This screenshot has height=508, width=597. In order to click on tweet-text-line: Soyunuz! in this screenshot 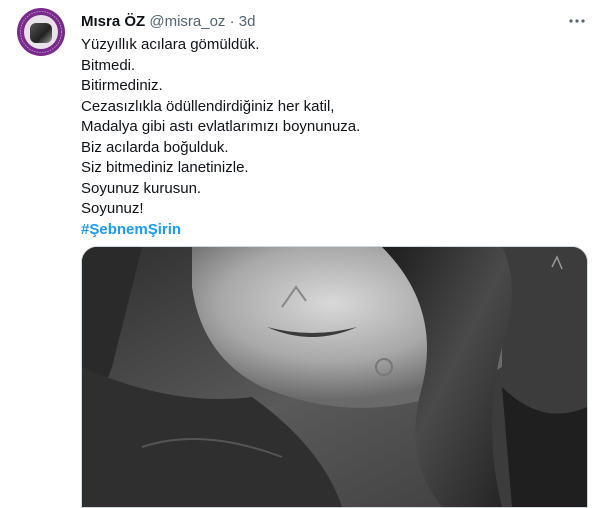, I will do `click(112, 208)`.